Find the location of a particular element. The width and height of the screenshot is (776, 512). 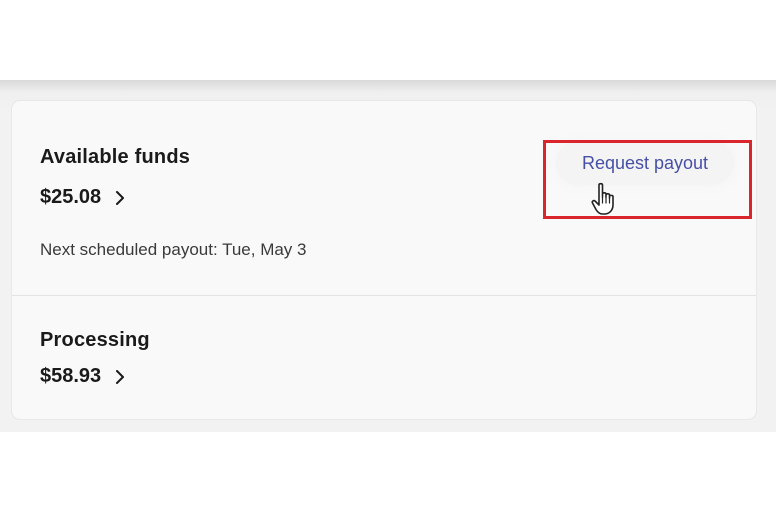

available-funds-amount: $25.08 is located at coordinates (71, 197).